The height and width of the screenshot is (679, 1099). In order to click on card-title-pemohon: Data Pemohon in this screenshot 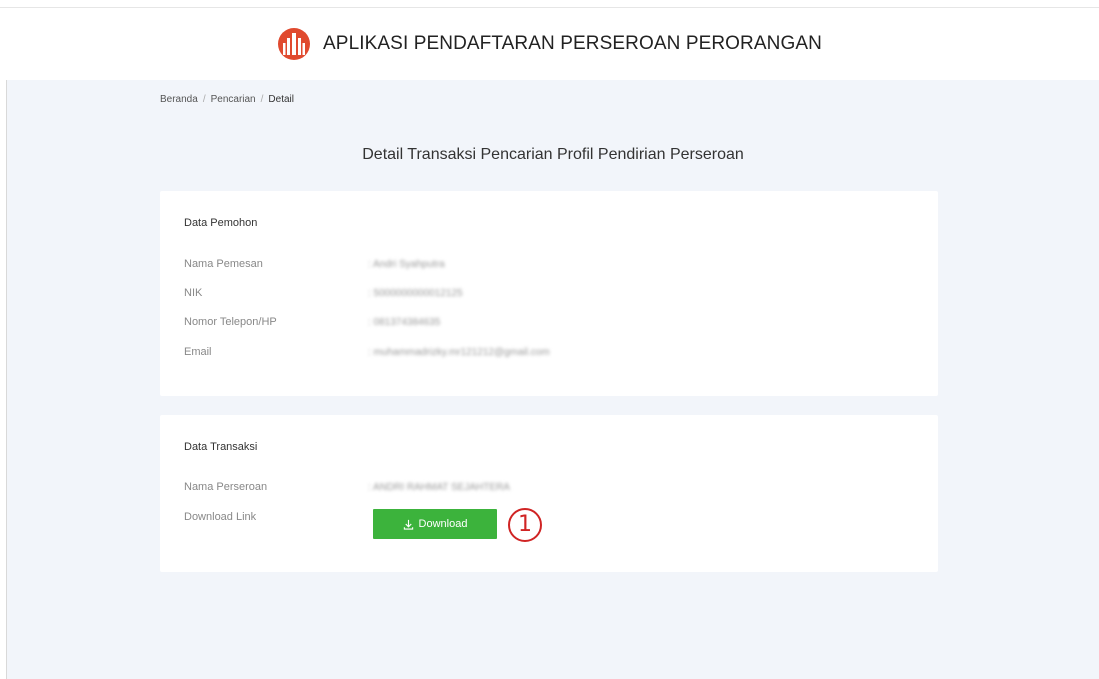, I will do `click(221, 223)`.